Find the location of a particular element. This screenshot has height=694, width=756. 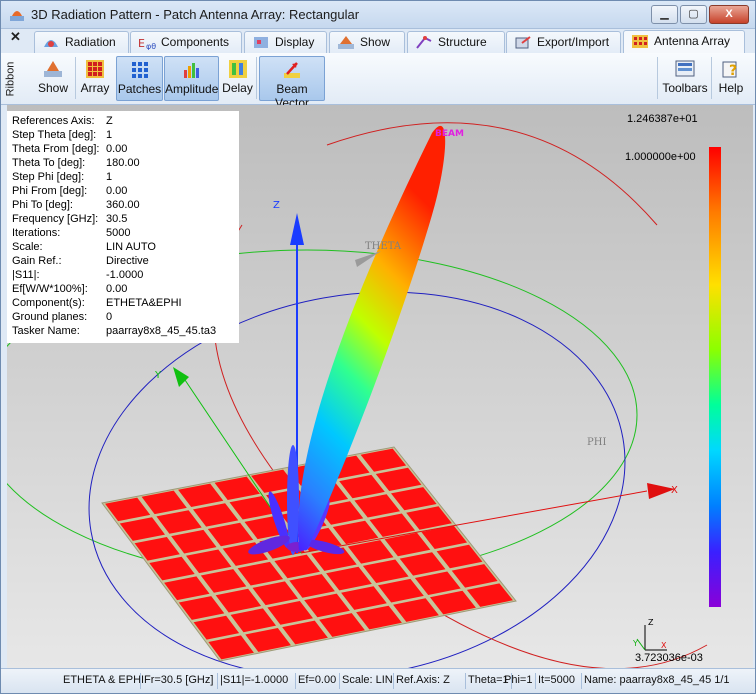

tab-label: Radiation is located at coordinates (90, 42).